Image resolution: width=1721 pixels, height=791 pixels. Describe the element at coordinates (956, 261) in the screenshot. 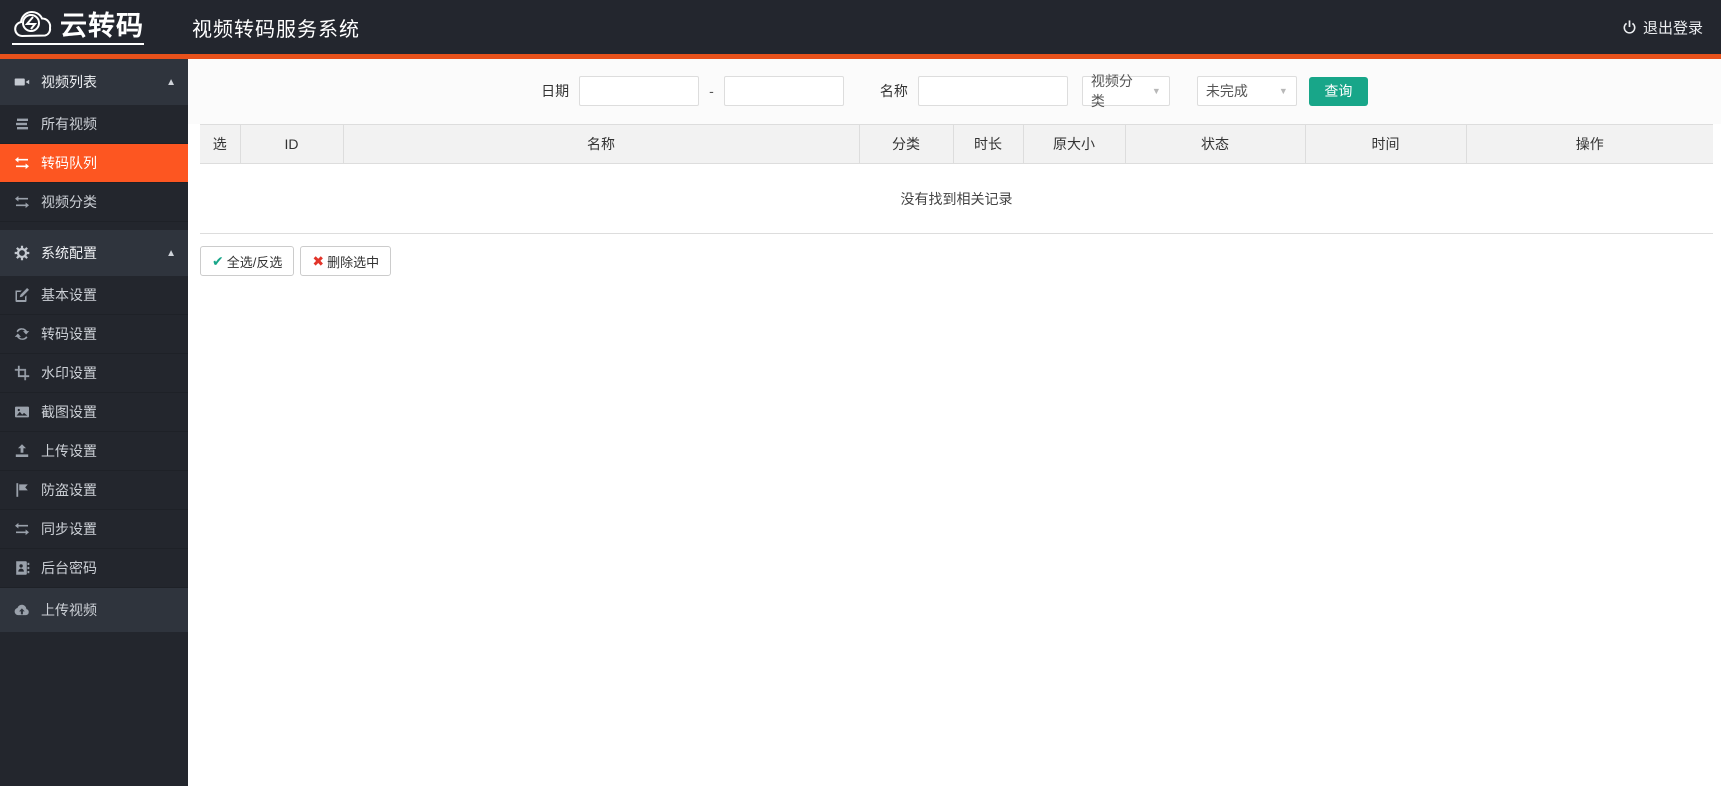

I see `bulk-actions: ✔ 全选/反选 ✖ 删除选中` at that location.